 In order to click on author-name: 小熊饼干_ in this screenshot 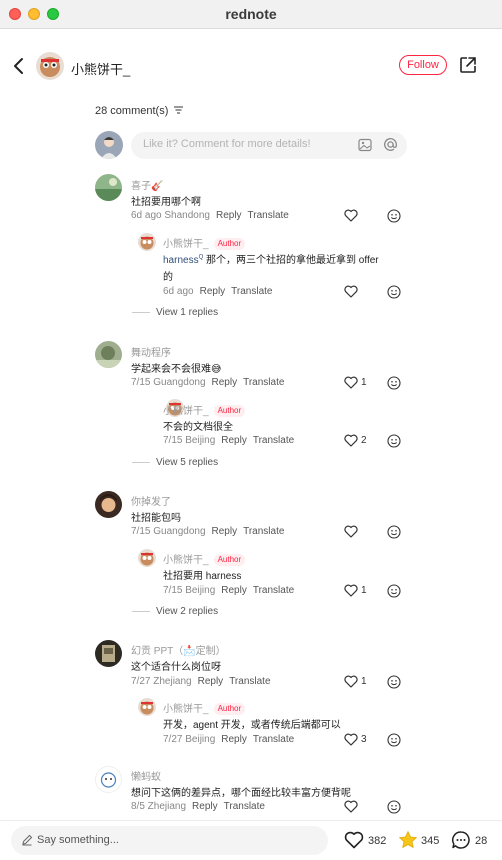, I will do `click(100, 68)`.